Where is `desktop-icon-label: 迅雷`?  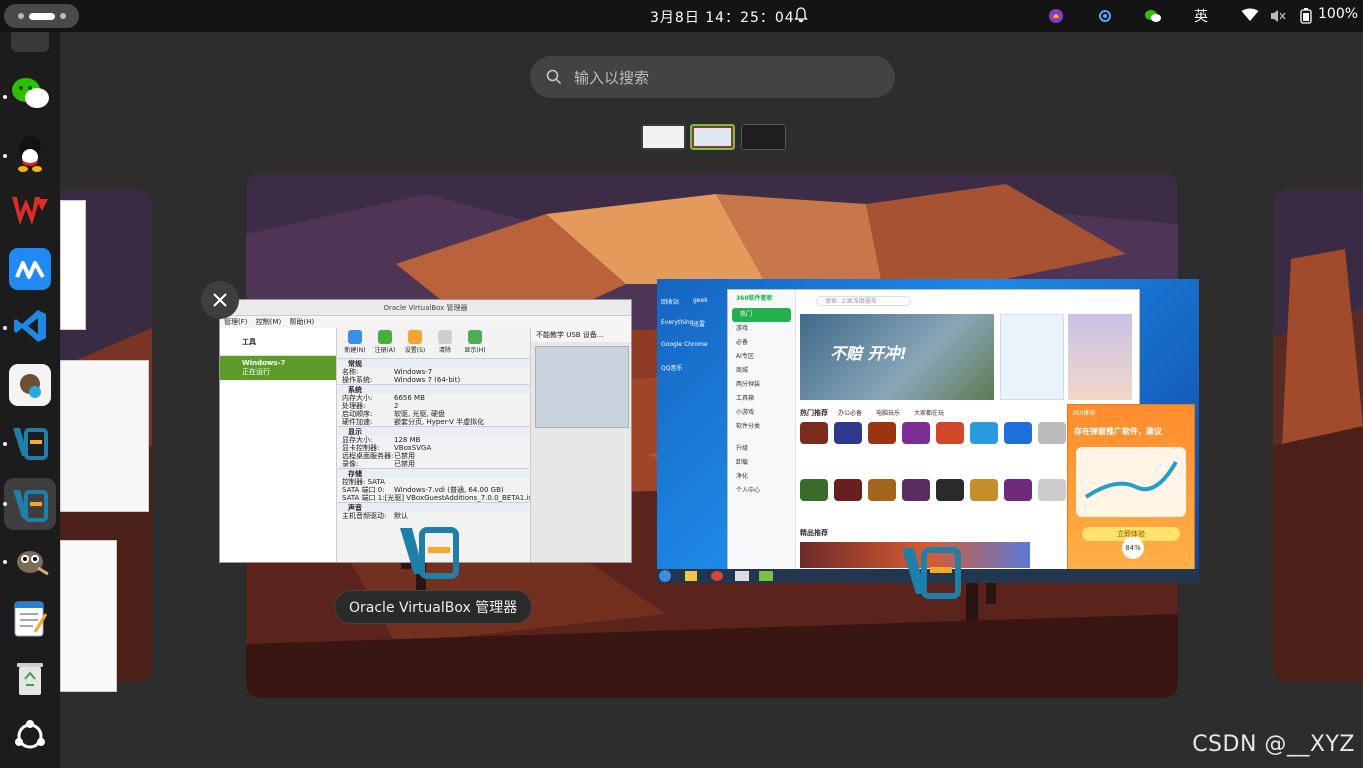
desktop-icon-label: 迅雷 is located at coordinates (709, 318).